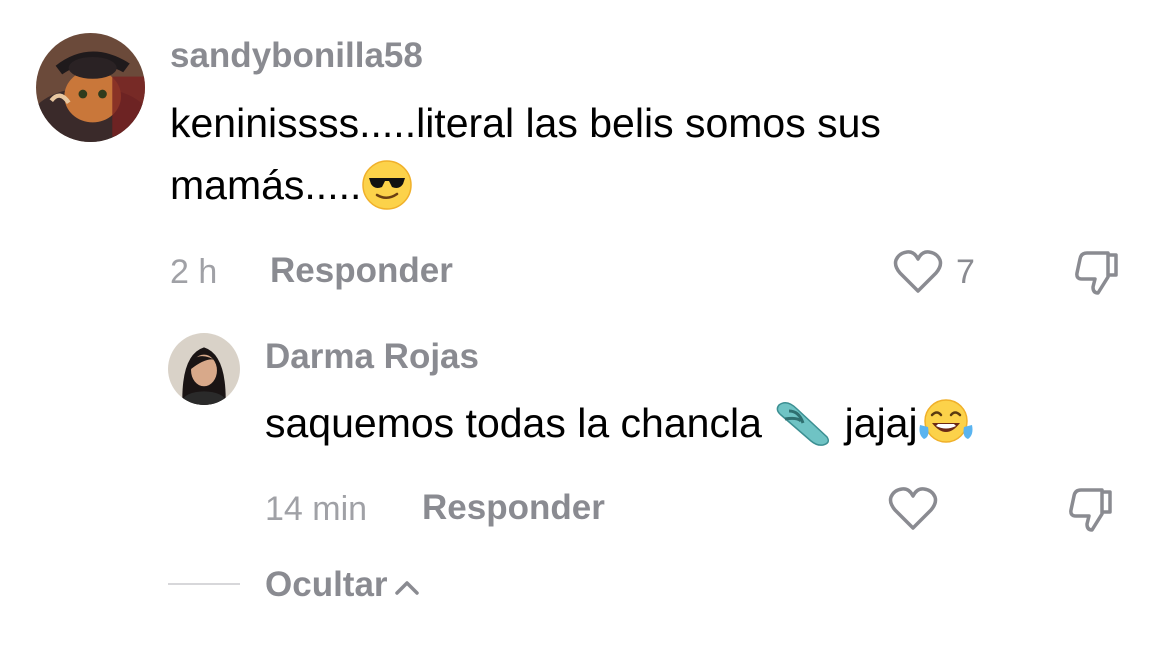  What do you see at coordinates (296, 56) in the screenshot?
I see `comment-username: sandybonilla58` at bounding box center [296, 56].